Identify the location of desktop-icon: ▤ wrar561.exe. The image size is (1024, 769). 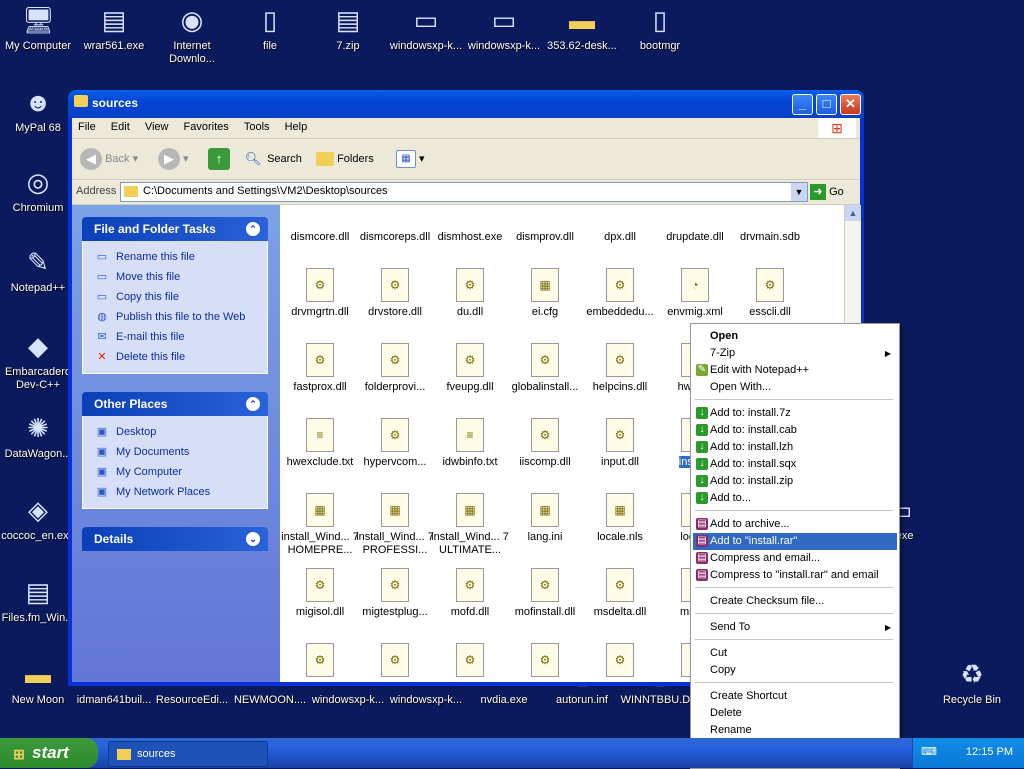
(114, 28).